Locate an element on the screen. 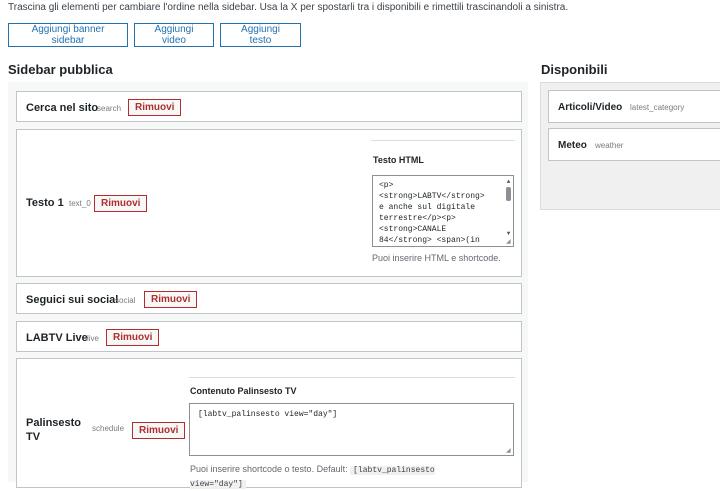  widget-id: text_0 is located at coordinates (80, 203).